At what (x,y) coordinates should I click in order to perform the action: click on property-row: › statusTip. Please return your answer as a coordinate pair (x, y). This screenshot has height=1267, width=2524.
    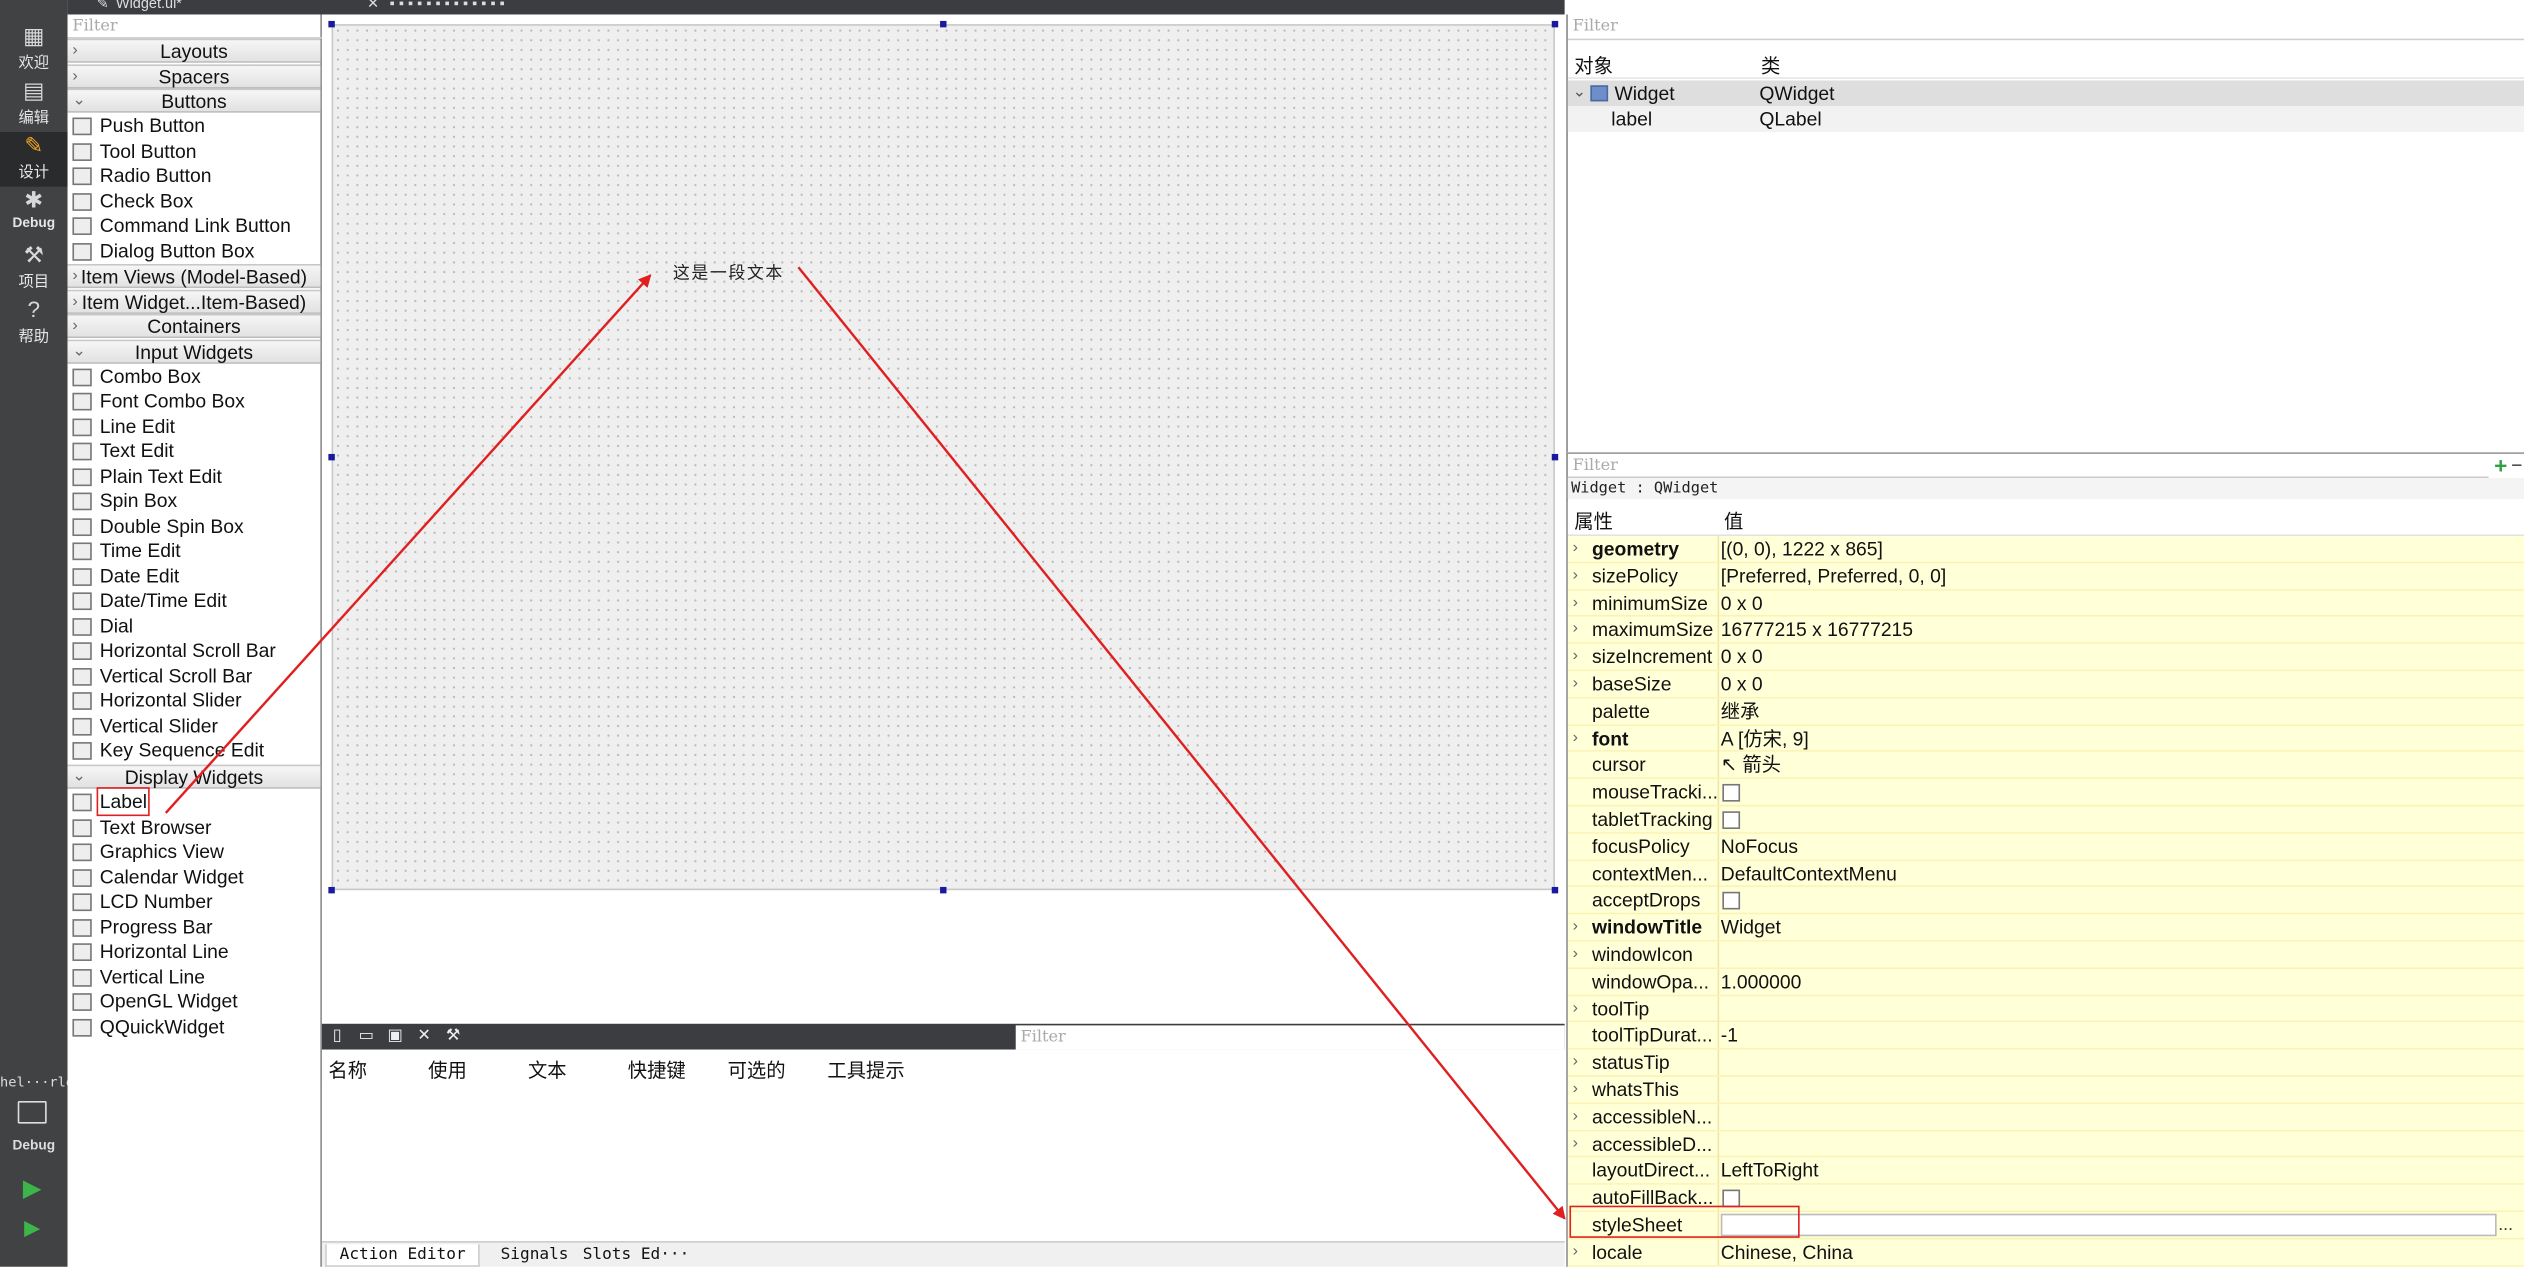
    Looking at the image, I should click on (2045, 1063).